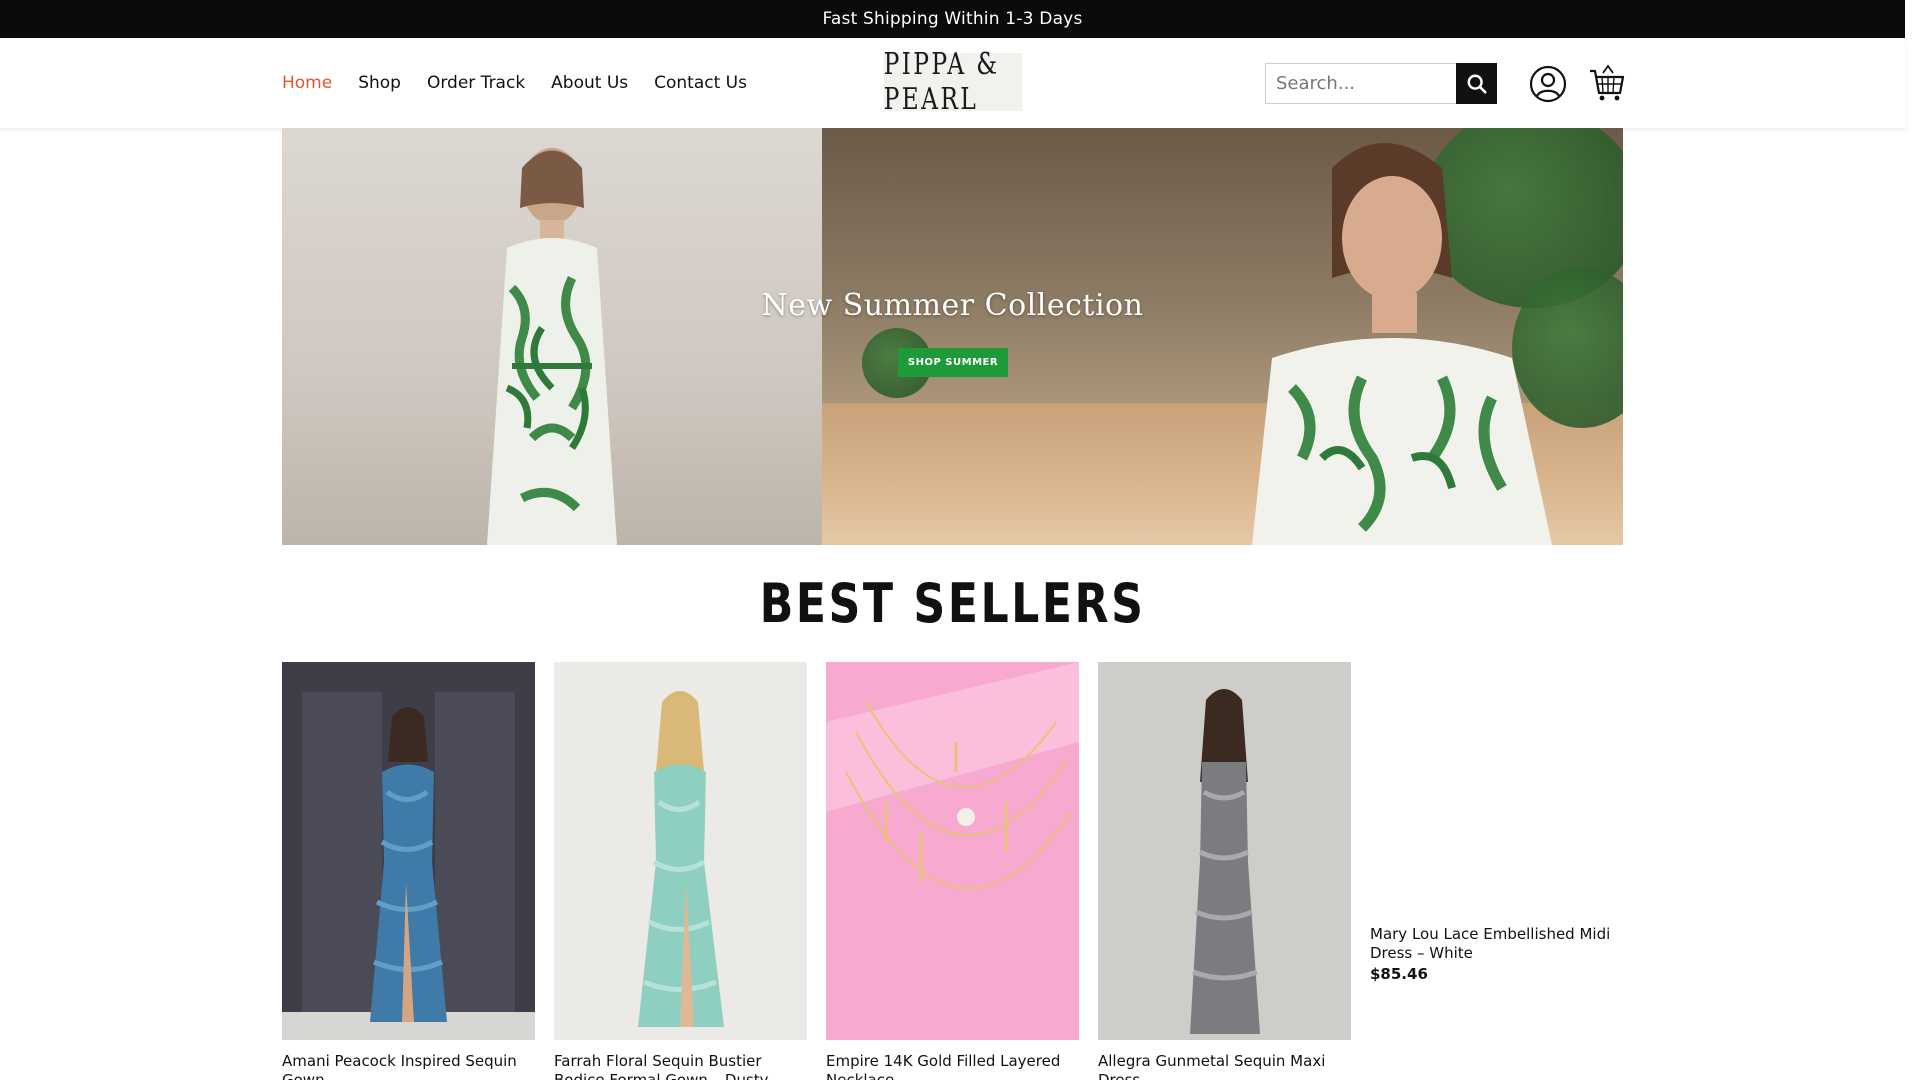  Describe the element at coordinates (700, 83) in the screenshot. I see `nav-contact-us: Contact Us` at that location.